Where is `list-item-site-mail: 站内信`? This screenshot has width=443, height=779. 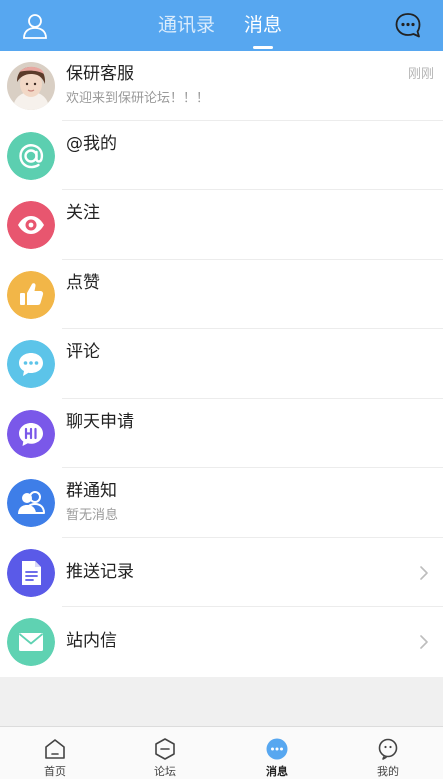
list-item-site-mail: 站内信 is located at coordinates (221, 642).